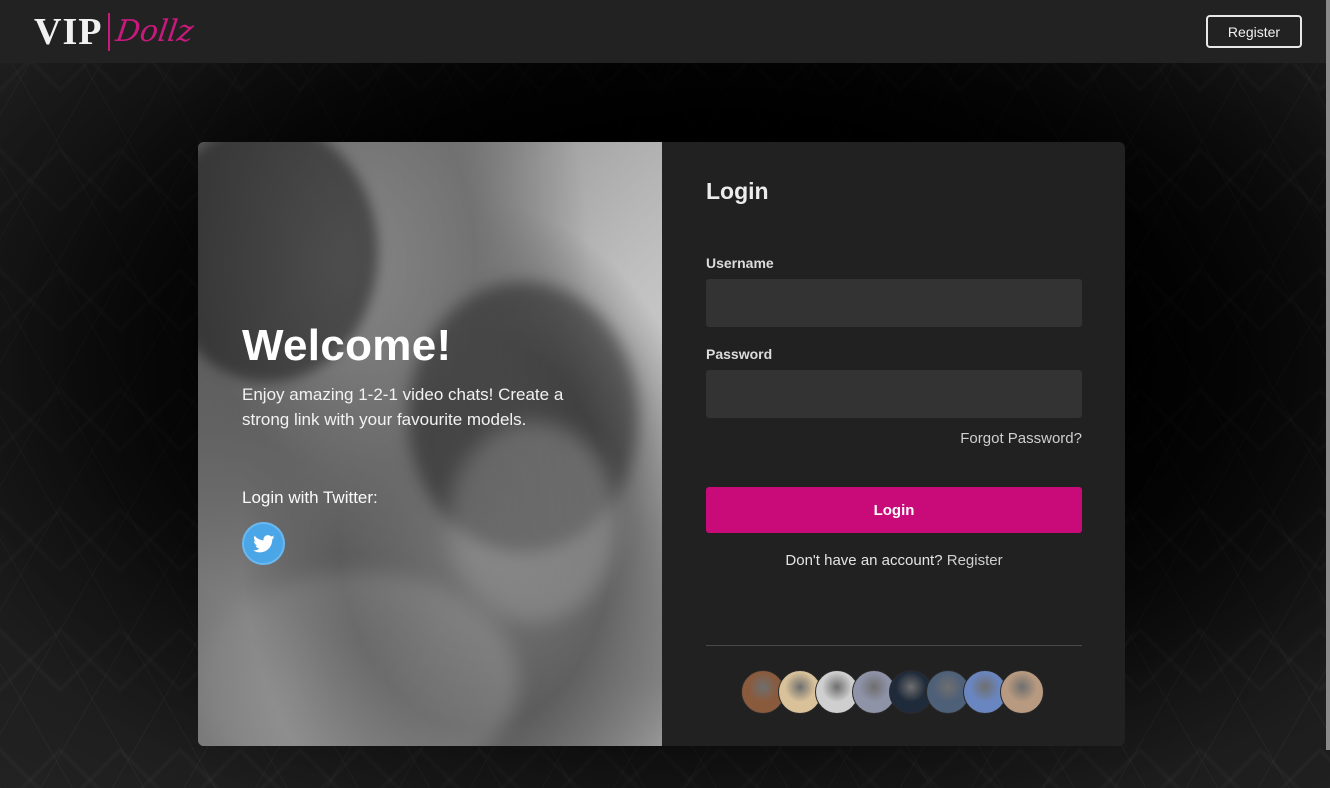 The height and width of the screenshot is (788, 1330). What do you see at coordinates (109, 31) in the screenshot?
I see `logo-divider` at bounding box center [109, 31].